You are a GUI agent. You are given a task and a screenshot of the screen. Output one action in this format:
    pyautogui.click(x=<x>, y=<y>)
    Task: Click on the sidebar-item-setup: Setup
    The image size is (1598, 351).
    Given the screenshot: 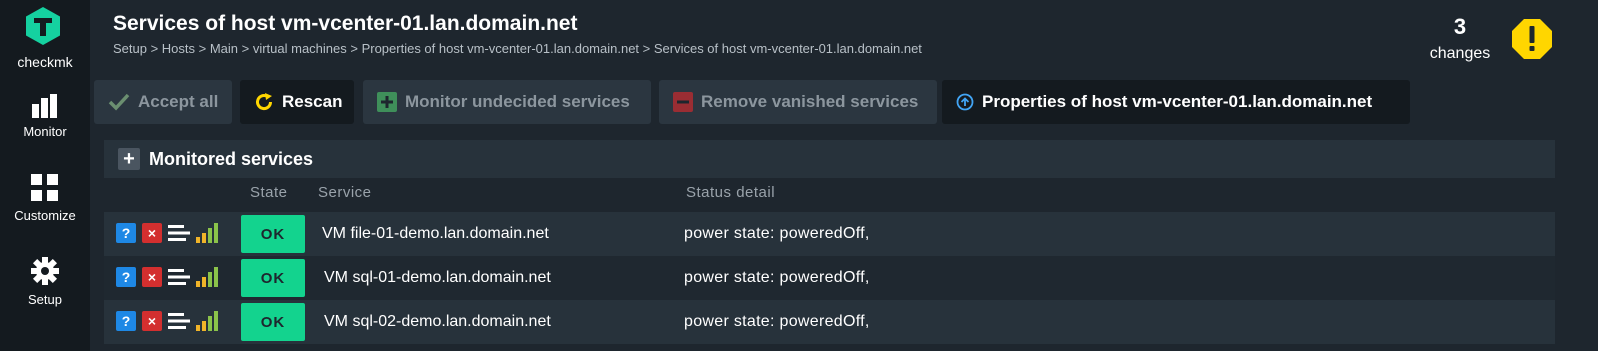 What is the action you would take?
    pyautogui.click(x=45, y=281)
    